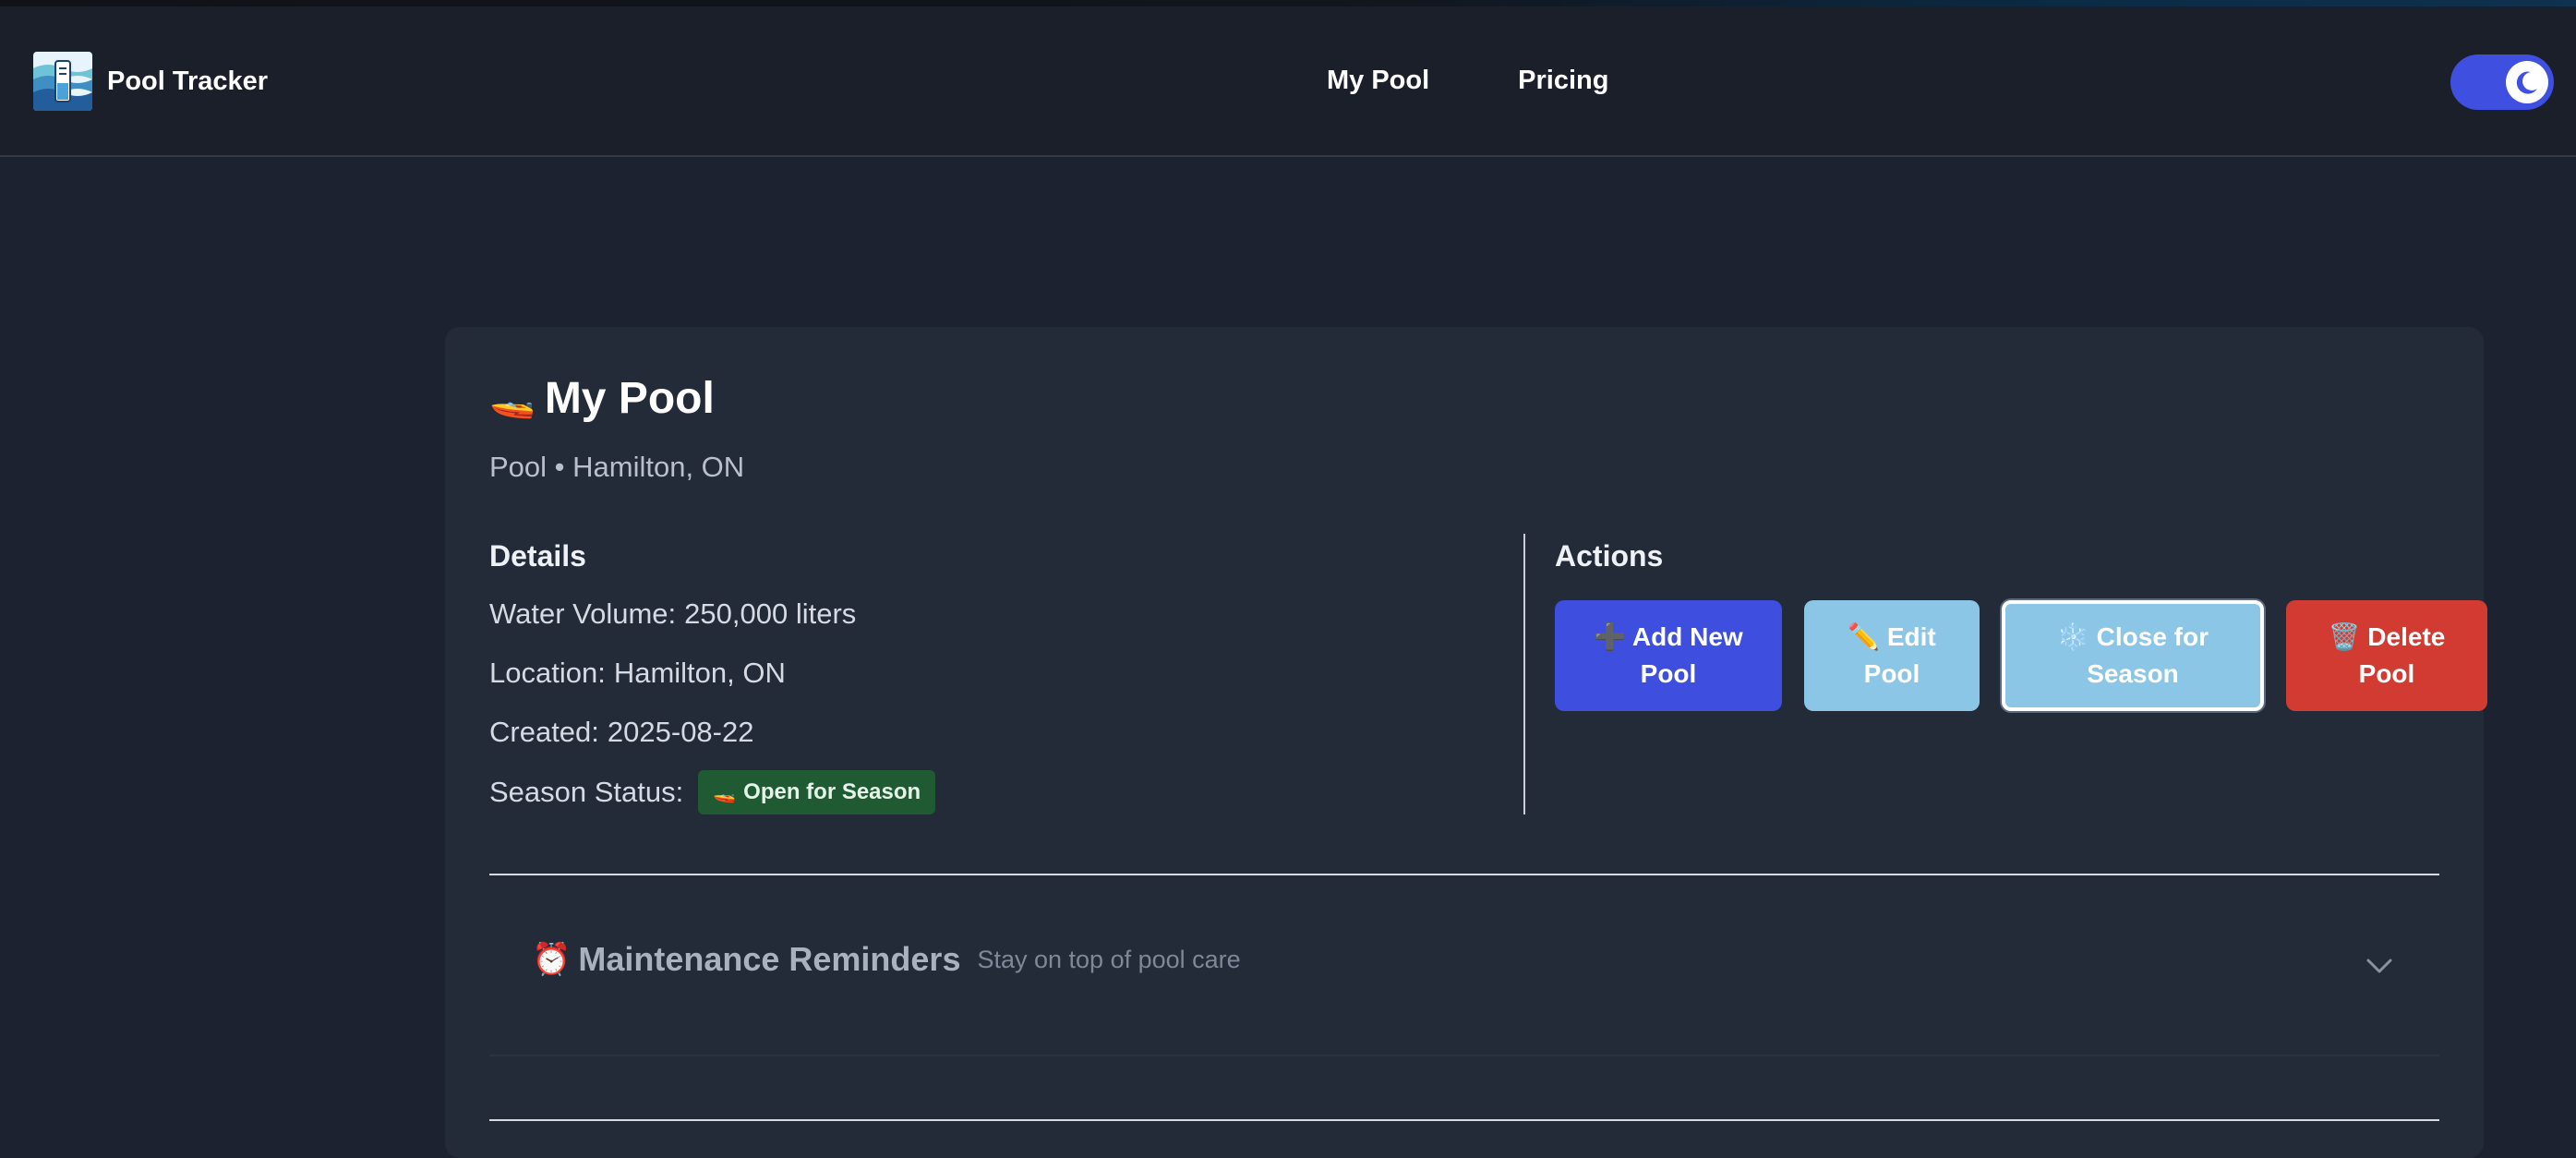 The height and width of the screenshot is (1158, 2576). What do you see at coordinates (617, 467) in the screenshot?
I see `pool-subtitle: Pool • Hamilton, ON` at bounding box center [617, 467].